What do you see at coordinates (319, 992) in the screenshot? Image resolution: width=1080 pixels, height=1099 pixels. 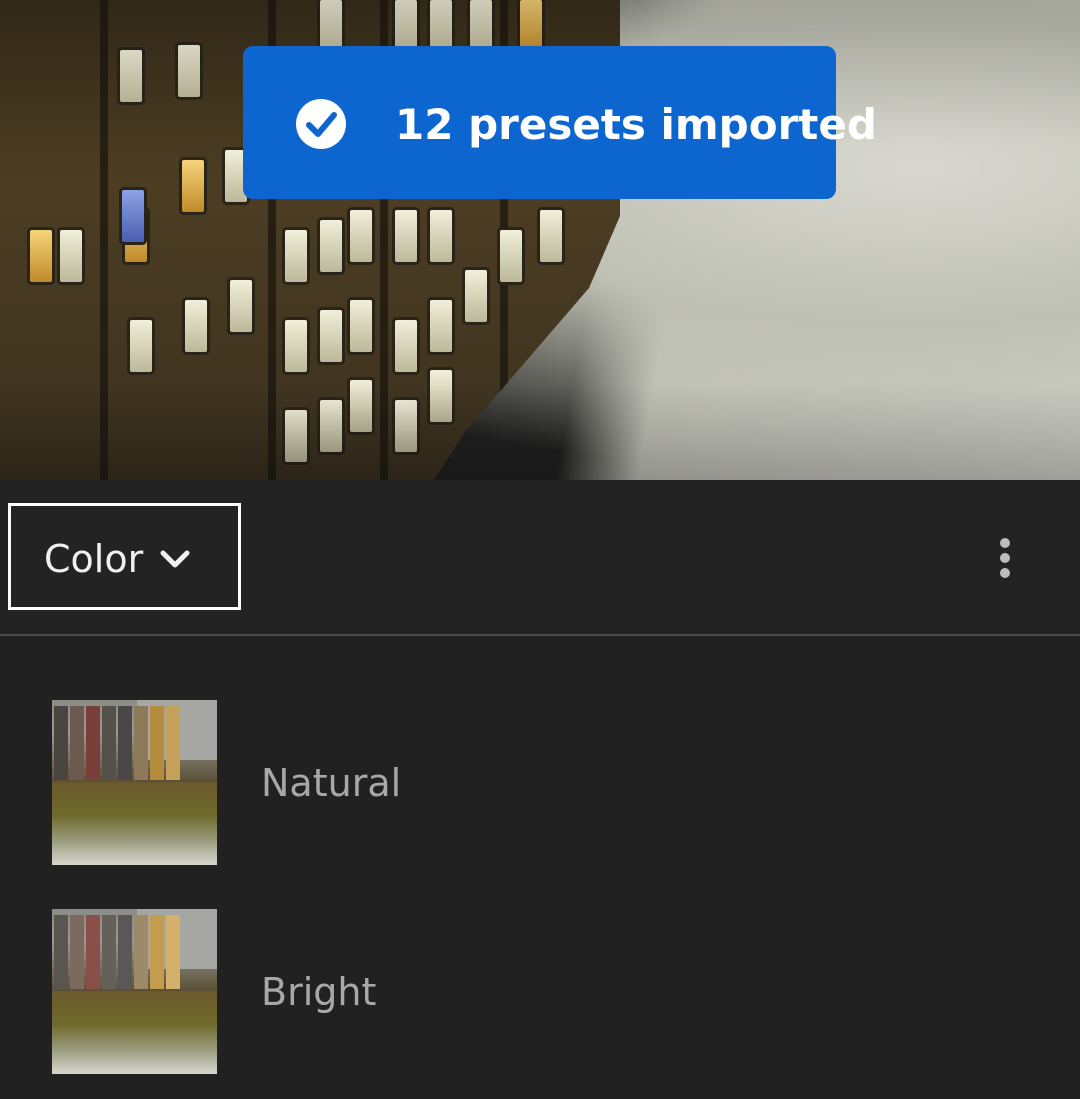 I see `preset-name: Bright` at bounding box center [319, 992].